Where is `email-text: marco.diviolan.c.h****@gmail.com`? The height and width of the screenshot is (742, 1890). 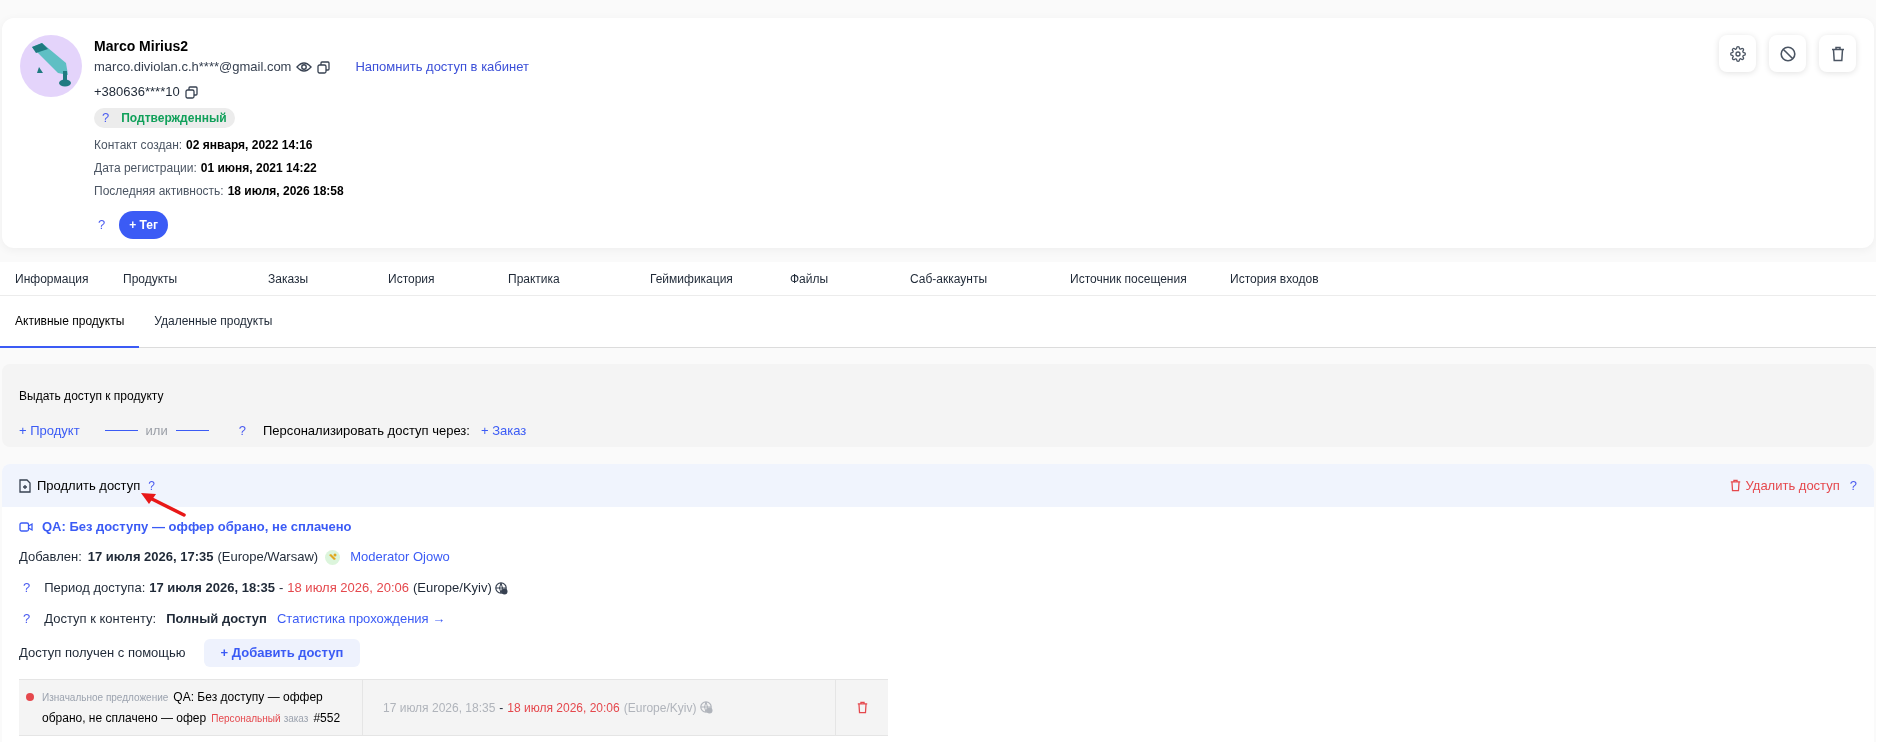
email-text: marco.diviolan.c.h****@gmail.com is located at coordinates (193, 67).